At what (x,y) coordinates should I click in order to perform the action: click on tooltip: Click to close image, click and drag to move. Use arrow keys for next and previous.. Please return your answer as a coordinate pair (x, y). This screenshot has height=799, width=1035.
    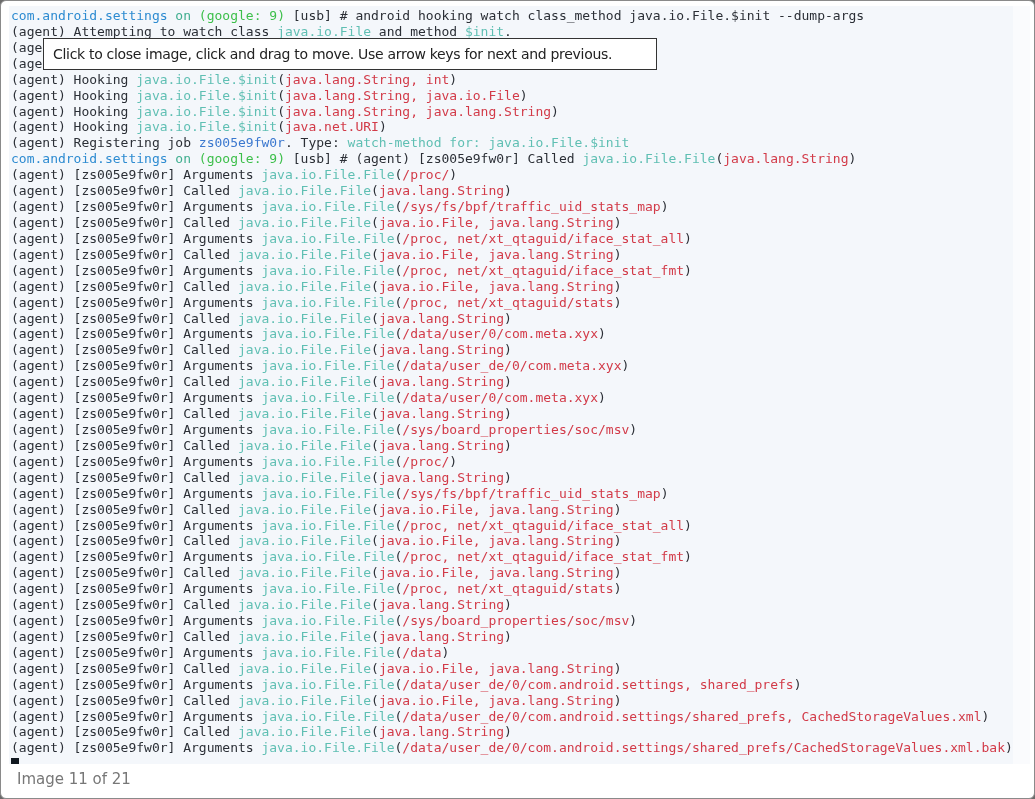
    Looking at the image, I should click on (350, 54).